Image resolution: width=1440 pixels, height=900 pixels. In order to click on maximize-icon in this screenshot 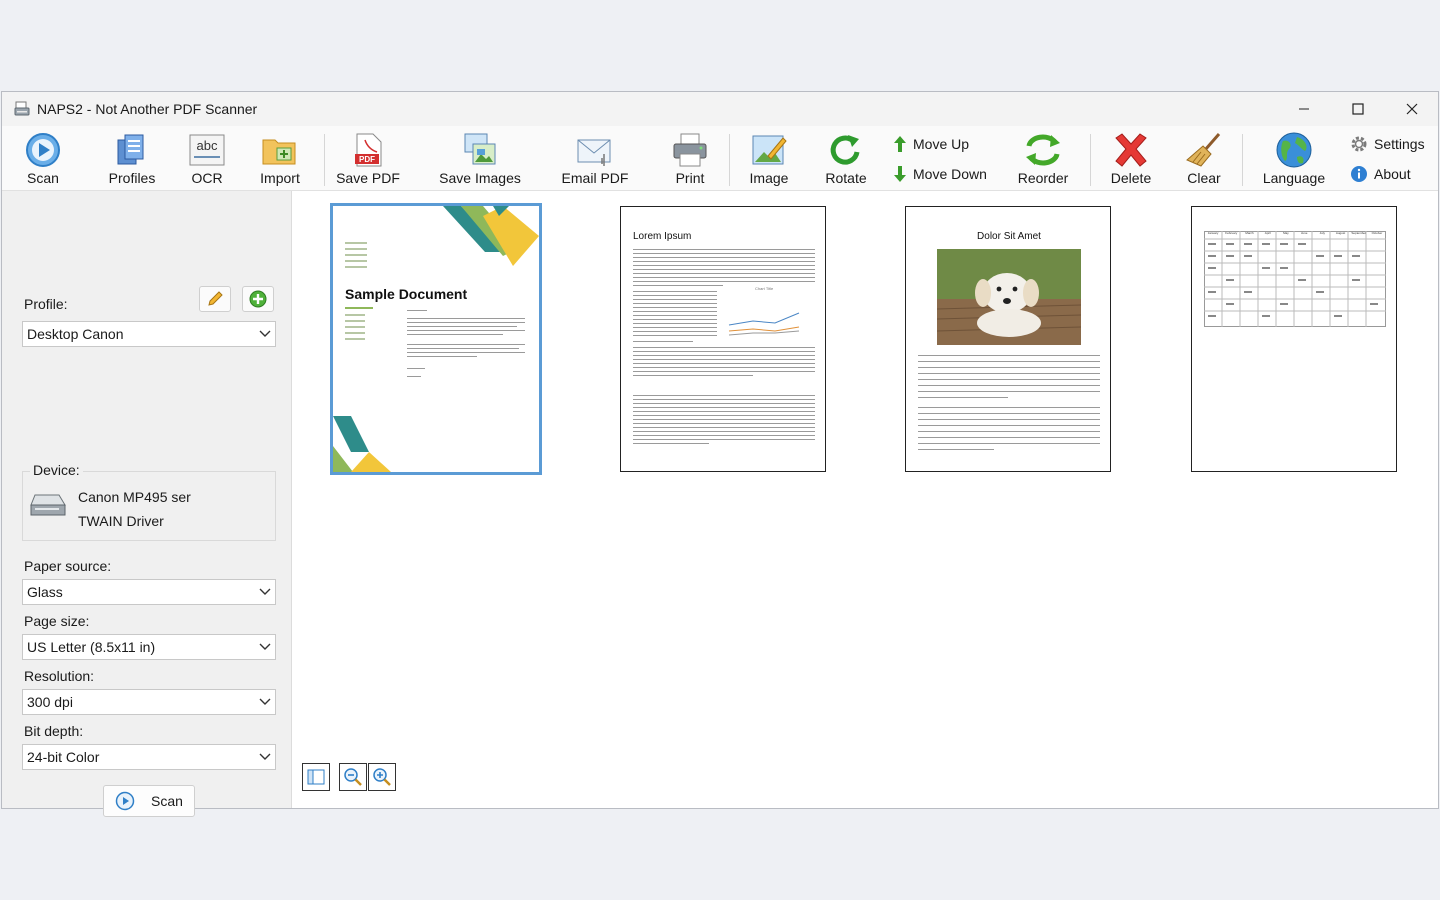, I will do `click(1358, 109)`.